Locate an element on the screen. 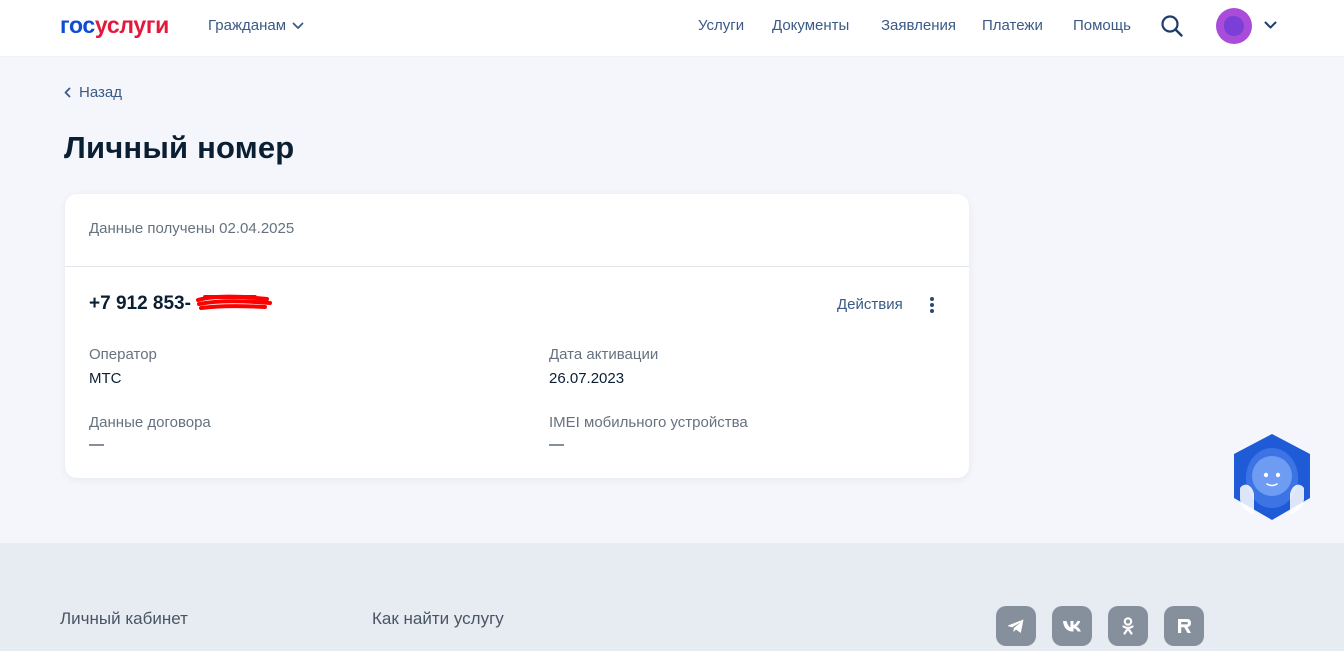 Image resolution: width=1344 pixels, height=651 pixels. activation-date-label: Дата активации is located at coordinates (604, 354).